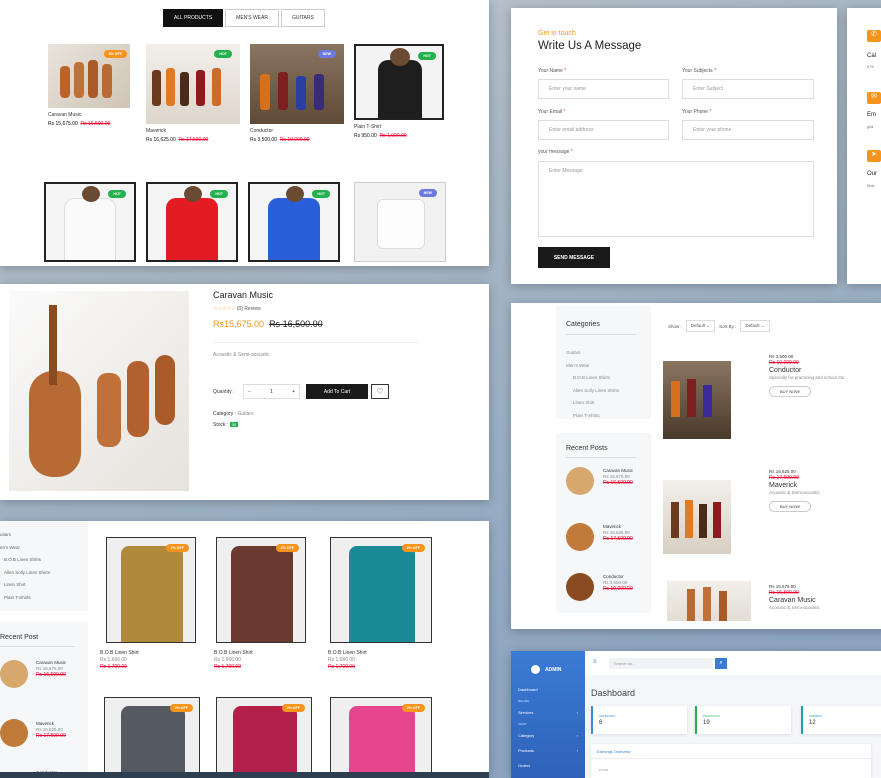  What do you see at coordinates (548, 750) in the screenshot?
I see `nav-products: Products ›` at bounding box center [548, 750].